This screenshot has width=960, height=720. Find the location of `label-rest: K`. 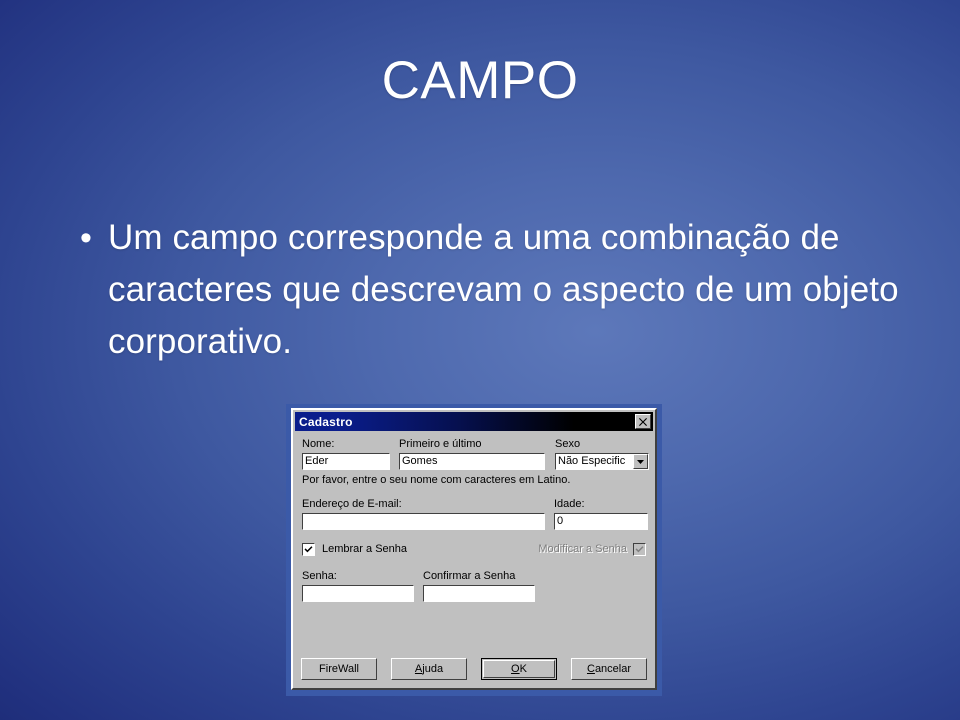

label-rest: K is located at coordinates (523, 669).